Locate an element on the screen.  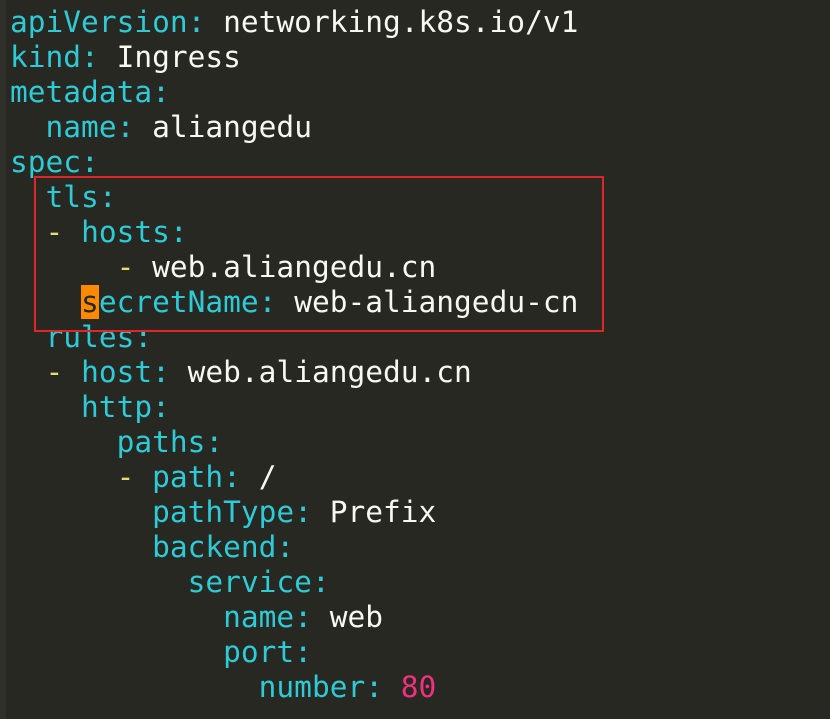
code-line: backend: is located at coordinates (152, 547).